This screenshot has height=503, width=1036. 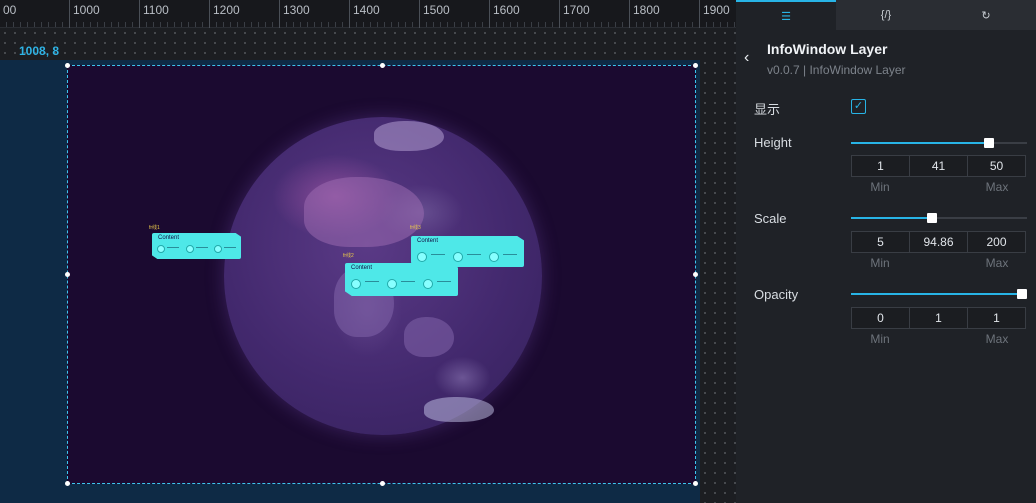 What do you see at coordinates (880, 318) in the screenshot?
I see `opacity-min-input: 0` at bounding box center [880, 318].